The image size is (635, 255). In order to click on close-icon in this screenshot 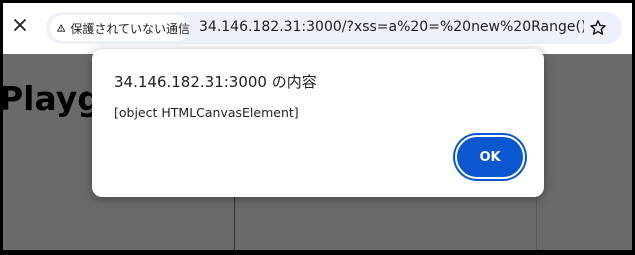, I will do `click(20, 25)`.